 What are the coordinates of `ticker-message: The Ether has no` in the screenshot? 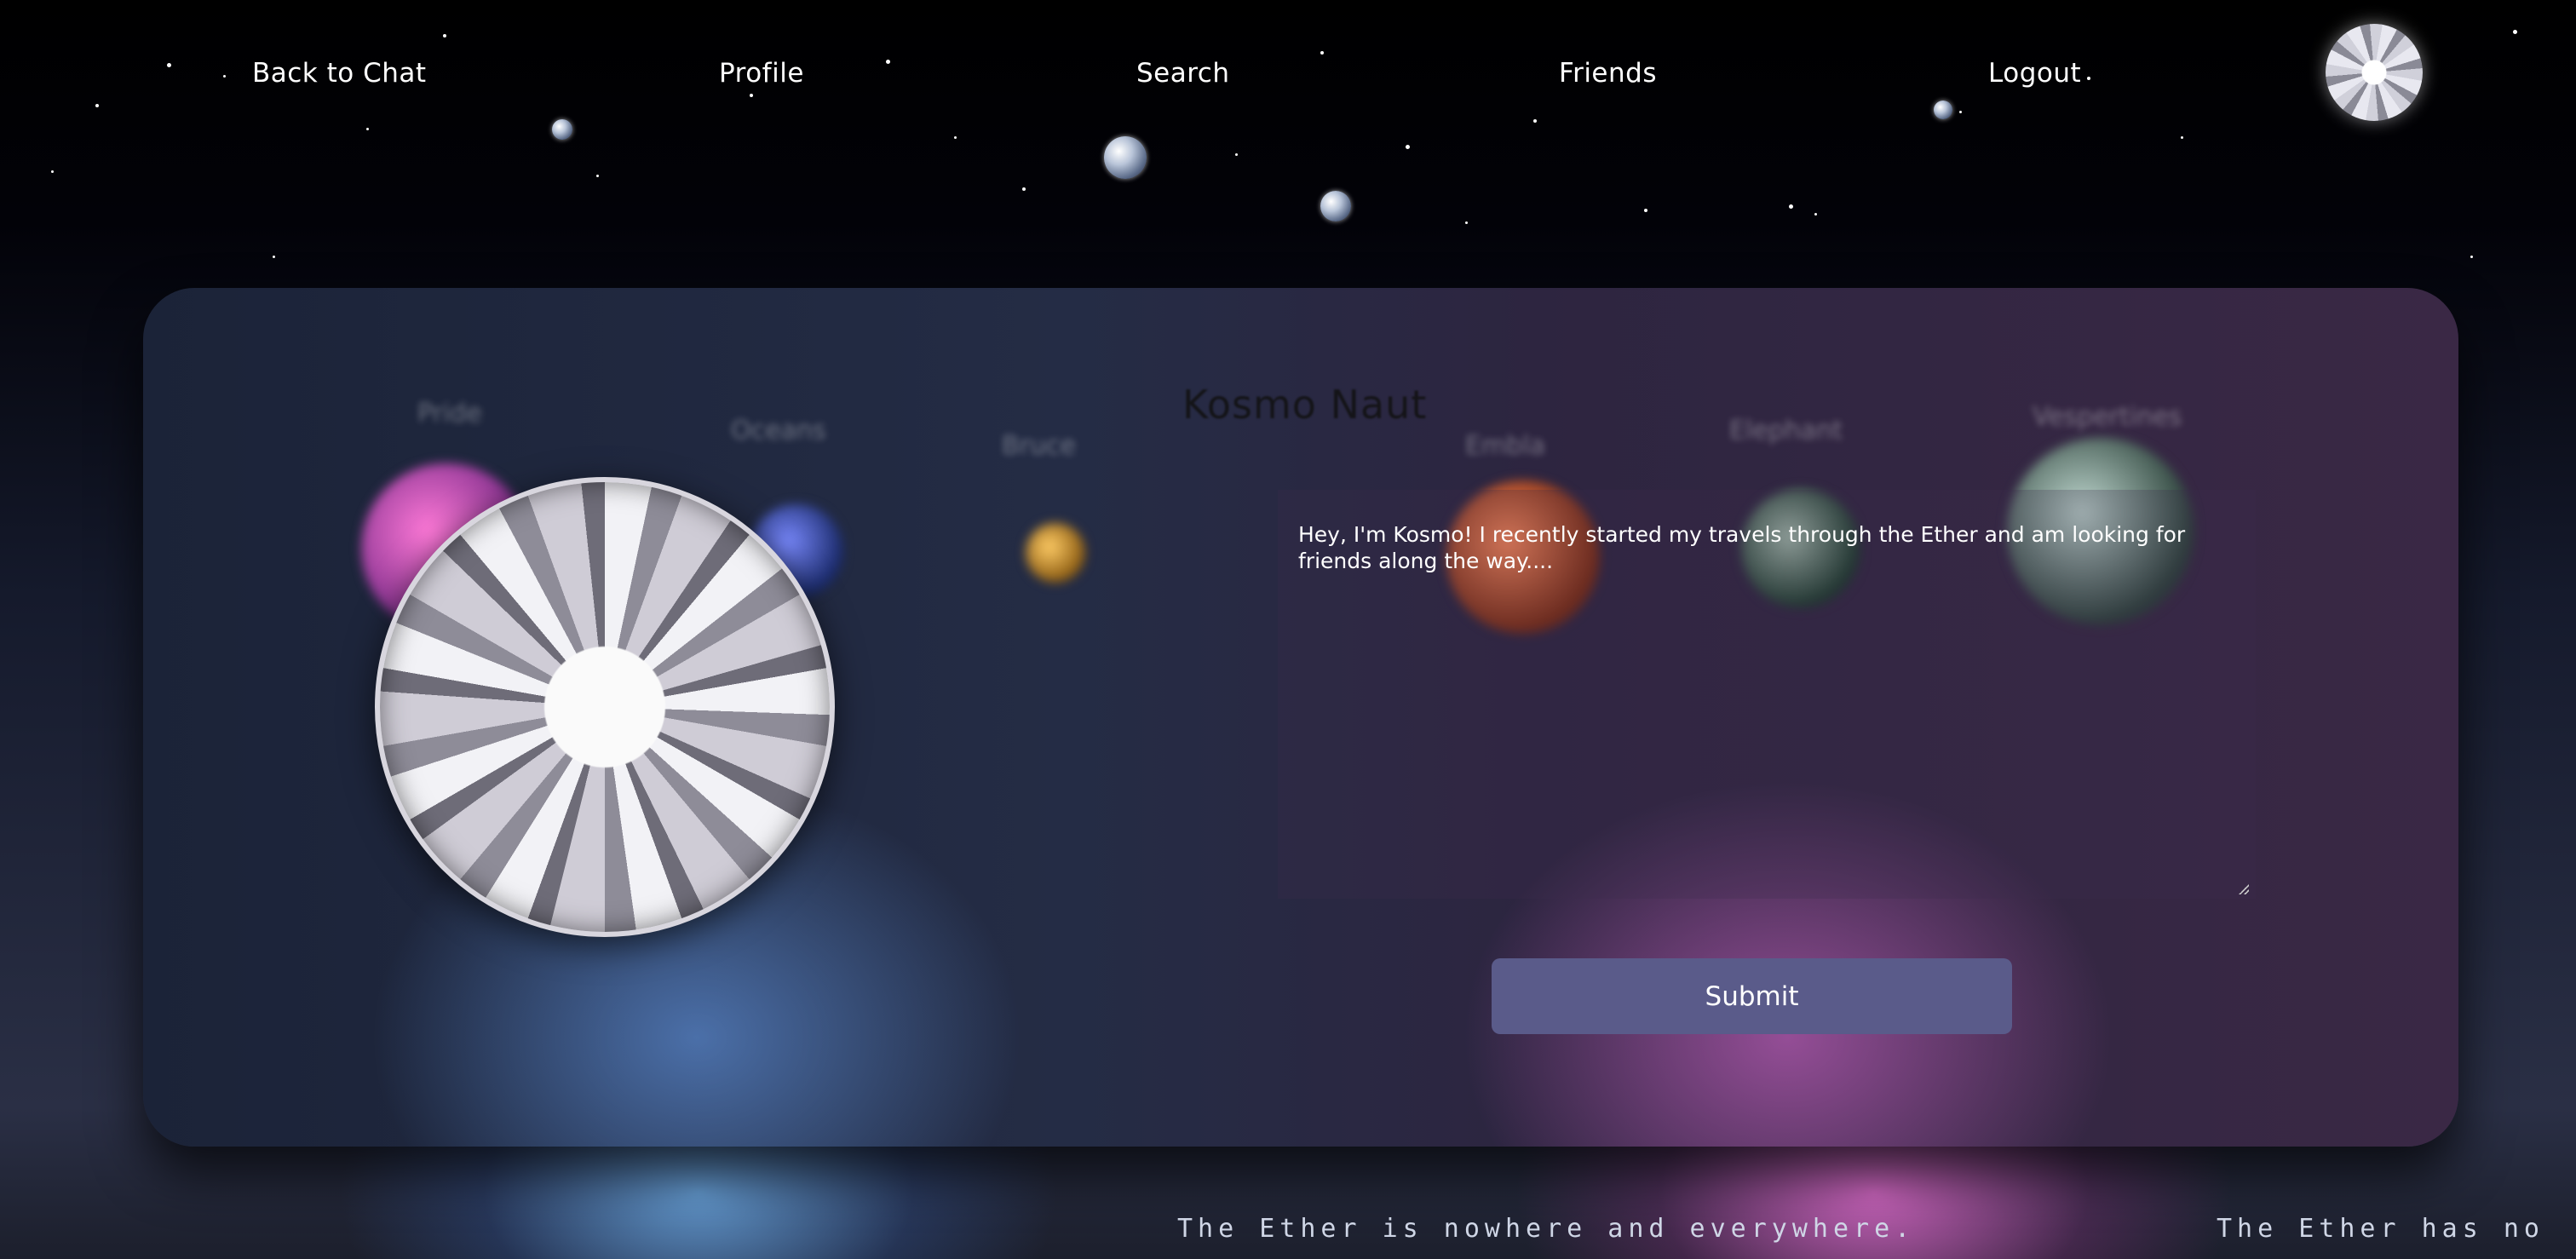 It's located at (2381, 1229).